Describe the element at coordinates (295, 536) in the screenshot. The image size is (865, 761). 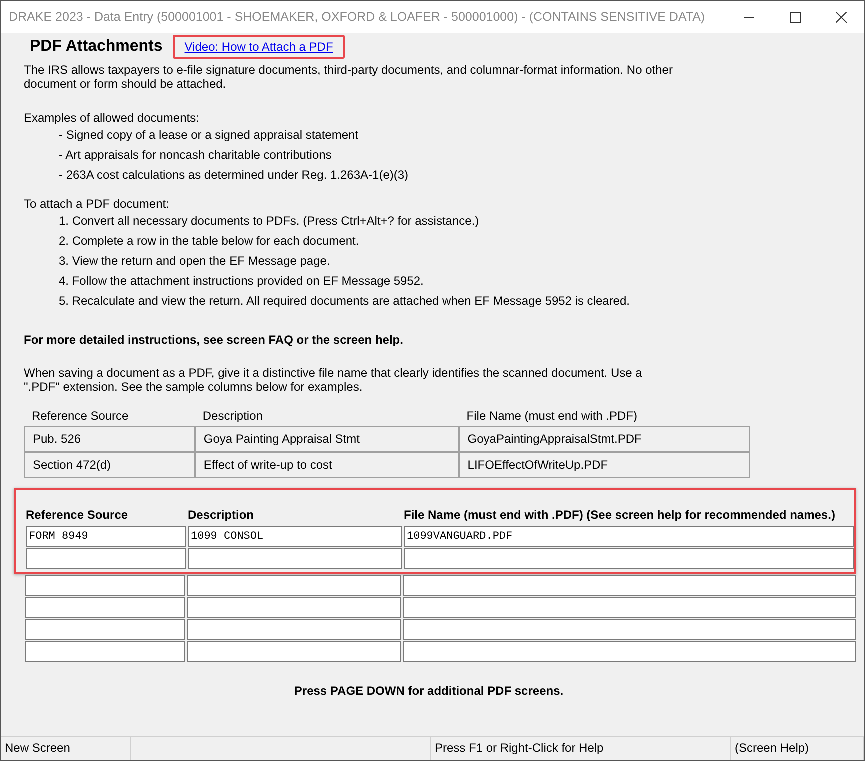
I see `table-input-field: 1099 CONSOL` at that location.